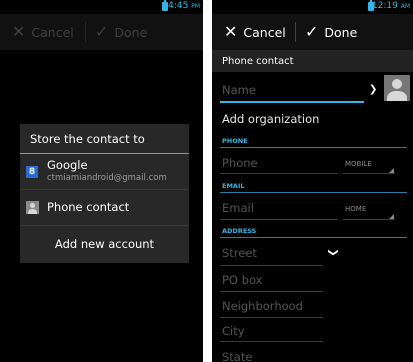 Image resolution: width=413 pixels, height=362 pixels. What do you see at coordinates (271, 341) in the screenshot?
I see `city-underline` at bounding box center [271, 341].